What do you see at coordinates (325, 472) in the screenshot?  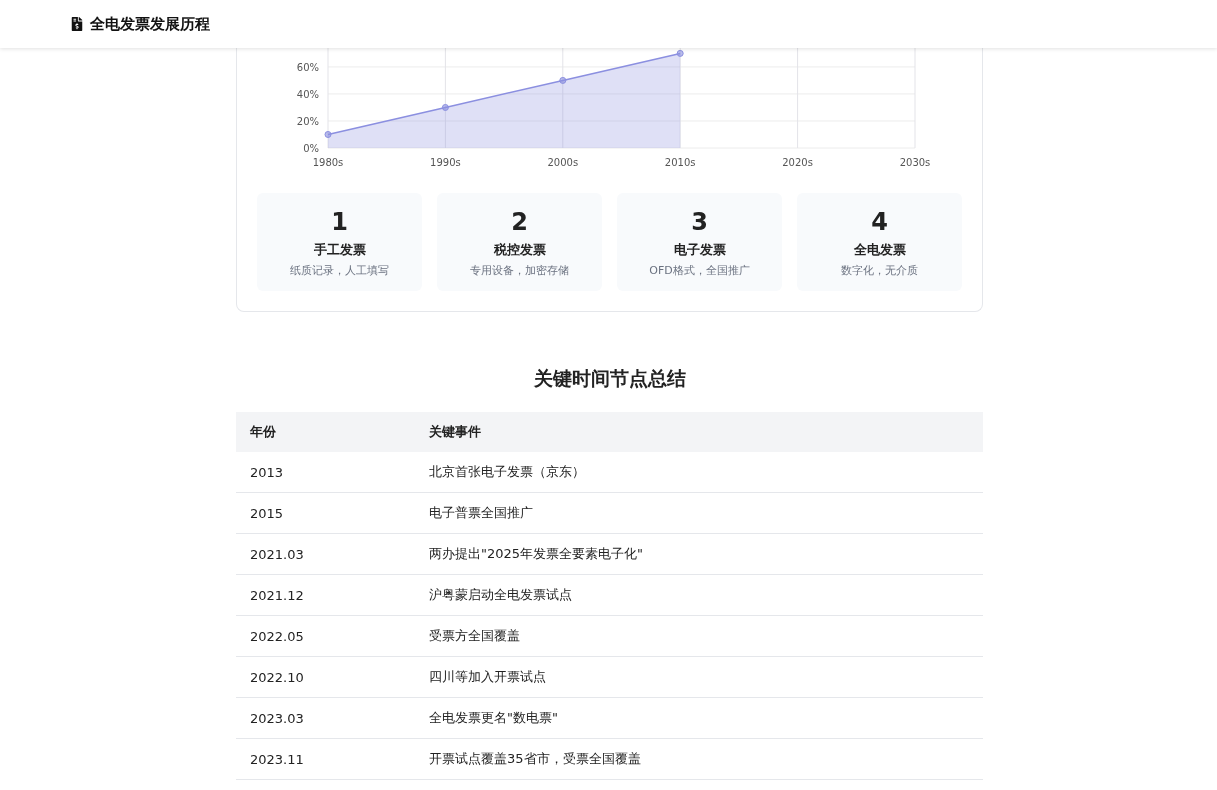 I see `table-cell: 2013` at bounding box center [325, 472].